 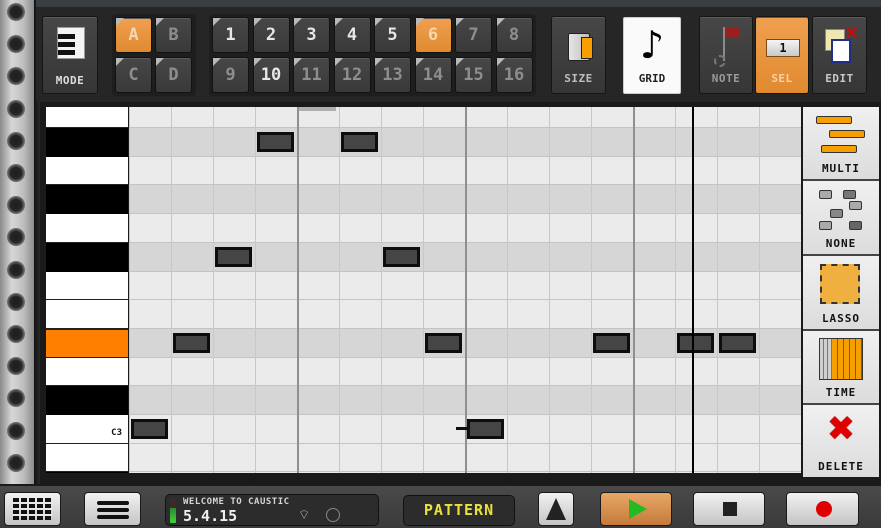 What do you see at coordinates (392, 35) in the screenshot?
I see `pattern-5-button: 5` at bounding box center [392, 35].